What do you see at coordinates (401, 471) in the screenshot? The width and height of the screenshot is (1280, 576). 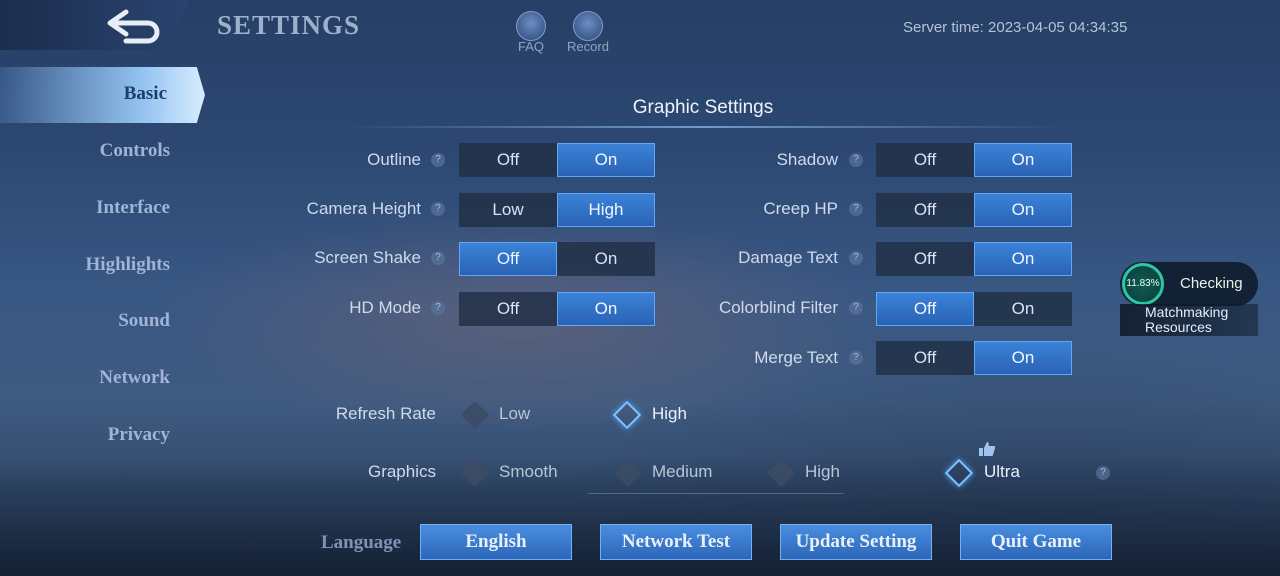 I see `graphics-label: Graphics` at bounding box center [401, 471].